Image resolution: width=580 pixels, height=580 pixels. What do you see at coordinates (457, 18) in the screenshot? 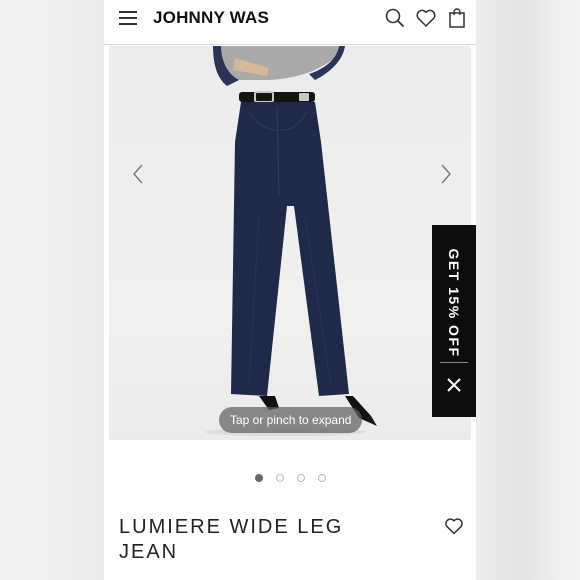
I see `shopping-bag-icon` at bounding box center [457, 18].